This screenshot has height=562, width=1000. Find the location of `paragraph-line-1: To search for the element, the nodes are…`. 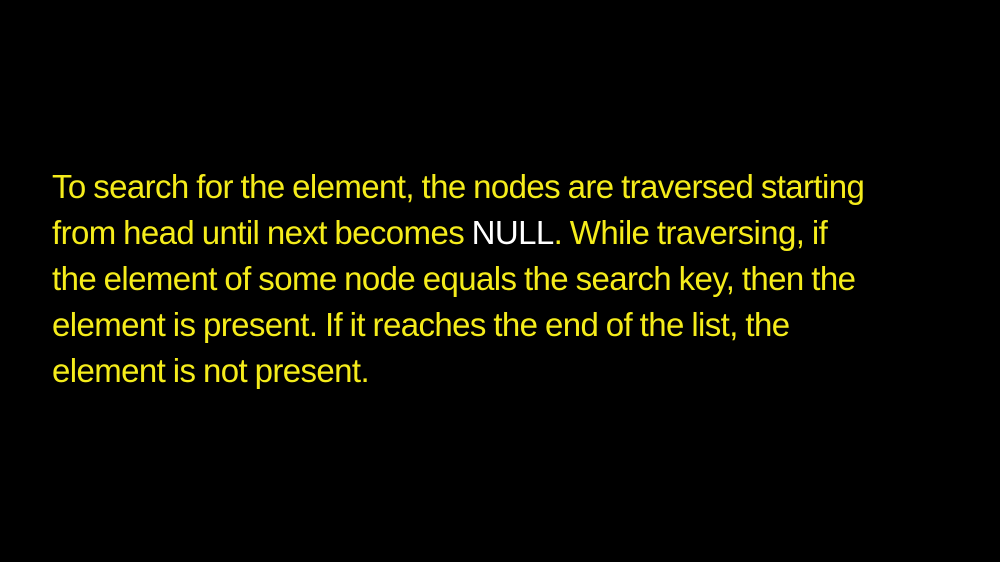

paragraph-line-1: To search for the element, the nodes are… is located at coordinates (458, 186).